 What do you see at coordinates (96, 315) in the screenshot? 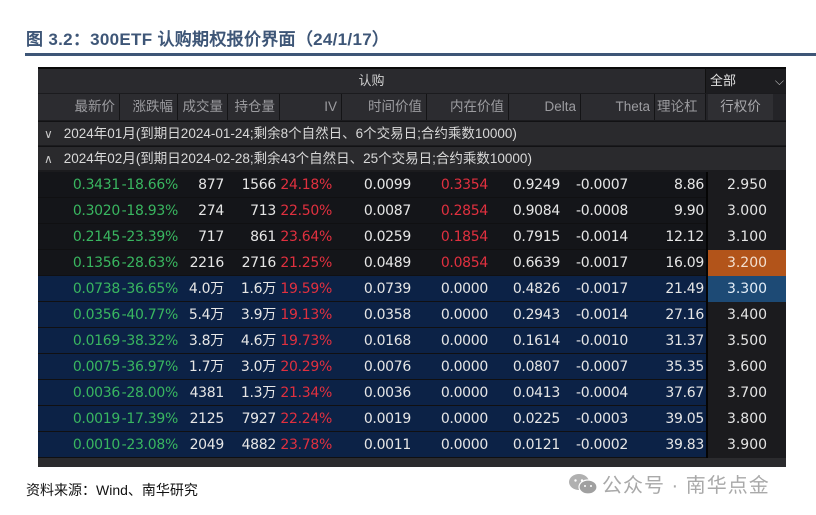
I see `cell-last-price: 0.0356` at bounding box center [96, 315].